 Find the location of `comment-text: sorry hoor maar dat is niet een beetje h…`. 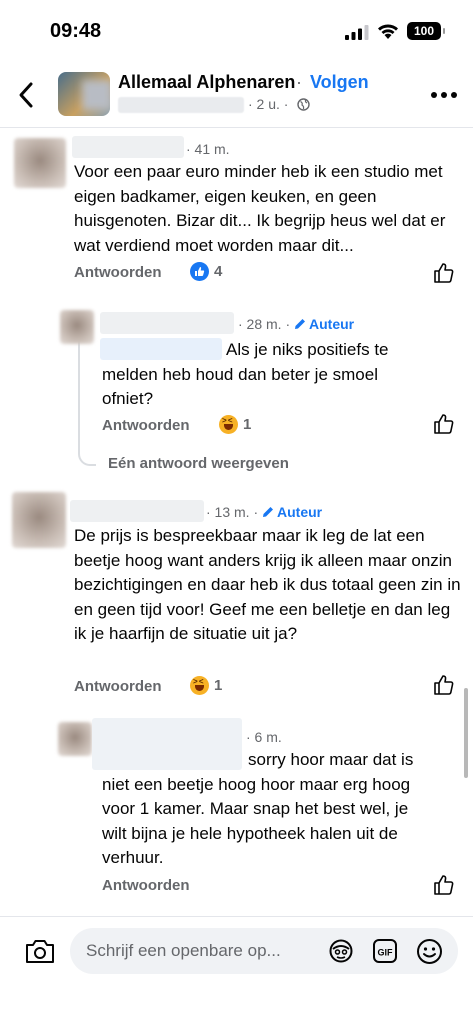

comment-text: sorry hoor maar dat is niet een beetje h… is located at coordinates (258, 808).